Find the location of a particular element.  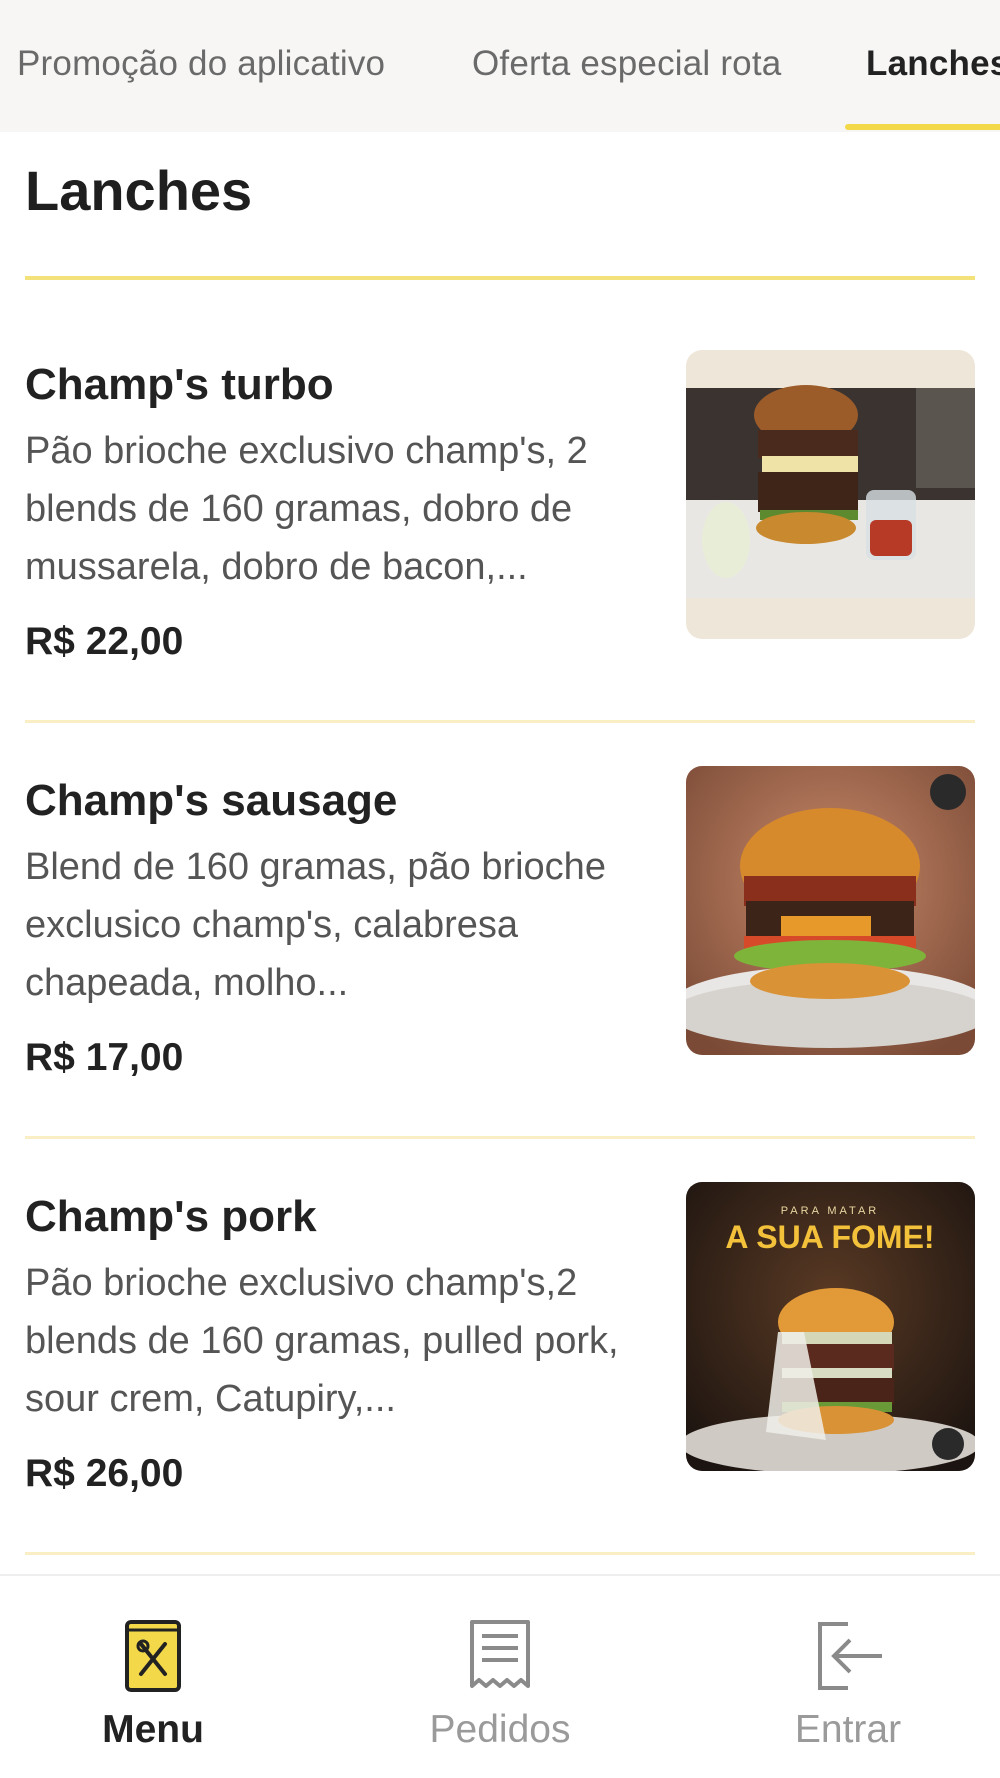

nav-label: Entrar is located at coordinates (848, 1729).